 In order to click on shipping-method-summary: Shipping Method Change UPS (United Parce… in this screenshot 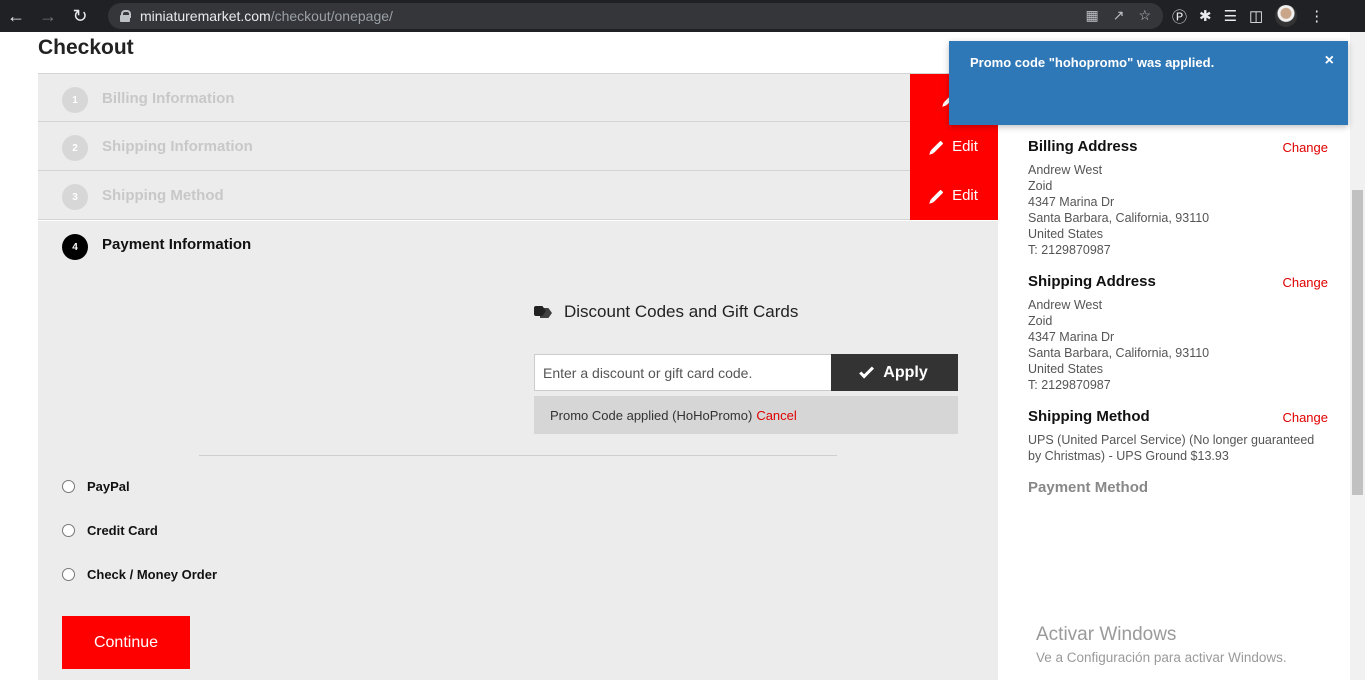, I will do `click(1178, 436)`.